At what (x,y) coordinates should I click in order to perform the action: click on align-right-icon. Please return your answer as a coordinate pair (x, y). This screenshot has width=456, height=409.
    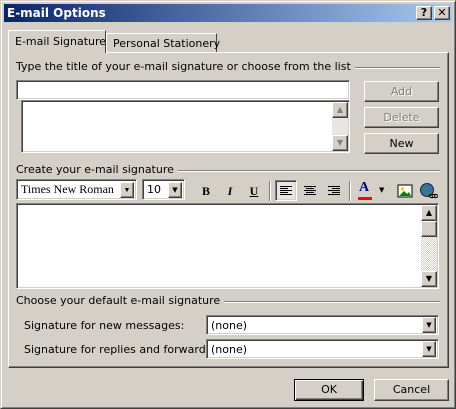
    Looking at the image, I should click on (334, 190).